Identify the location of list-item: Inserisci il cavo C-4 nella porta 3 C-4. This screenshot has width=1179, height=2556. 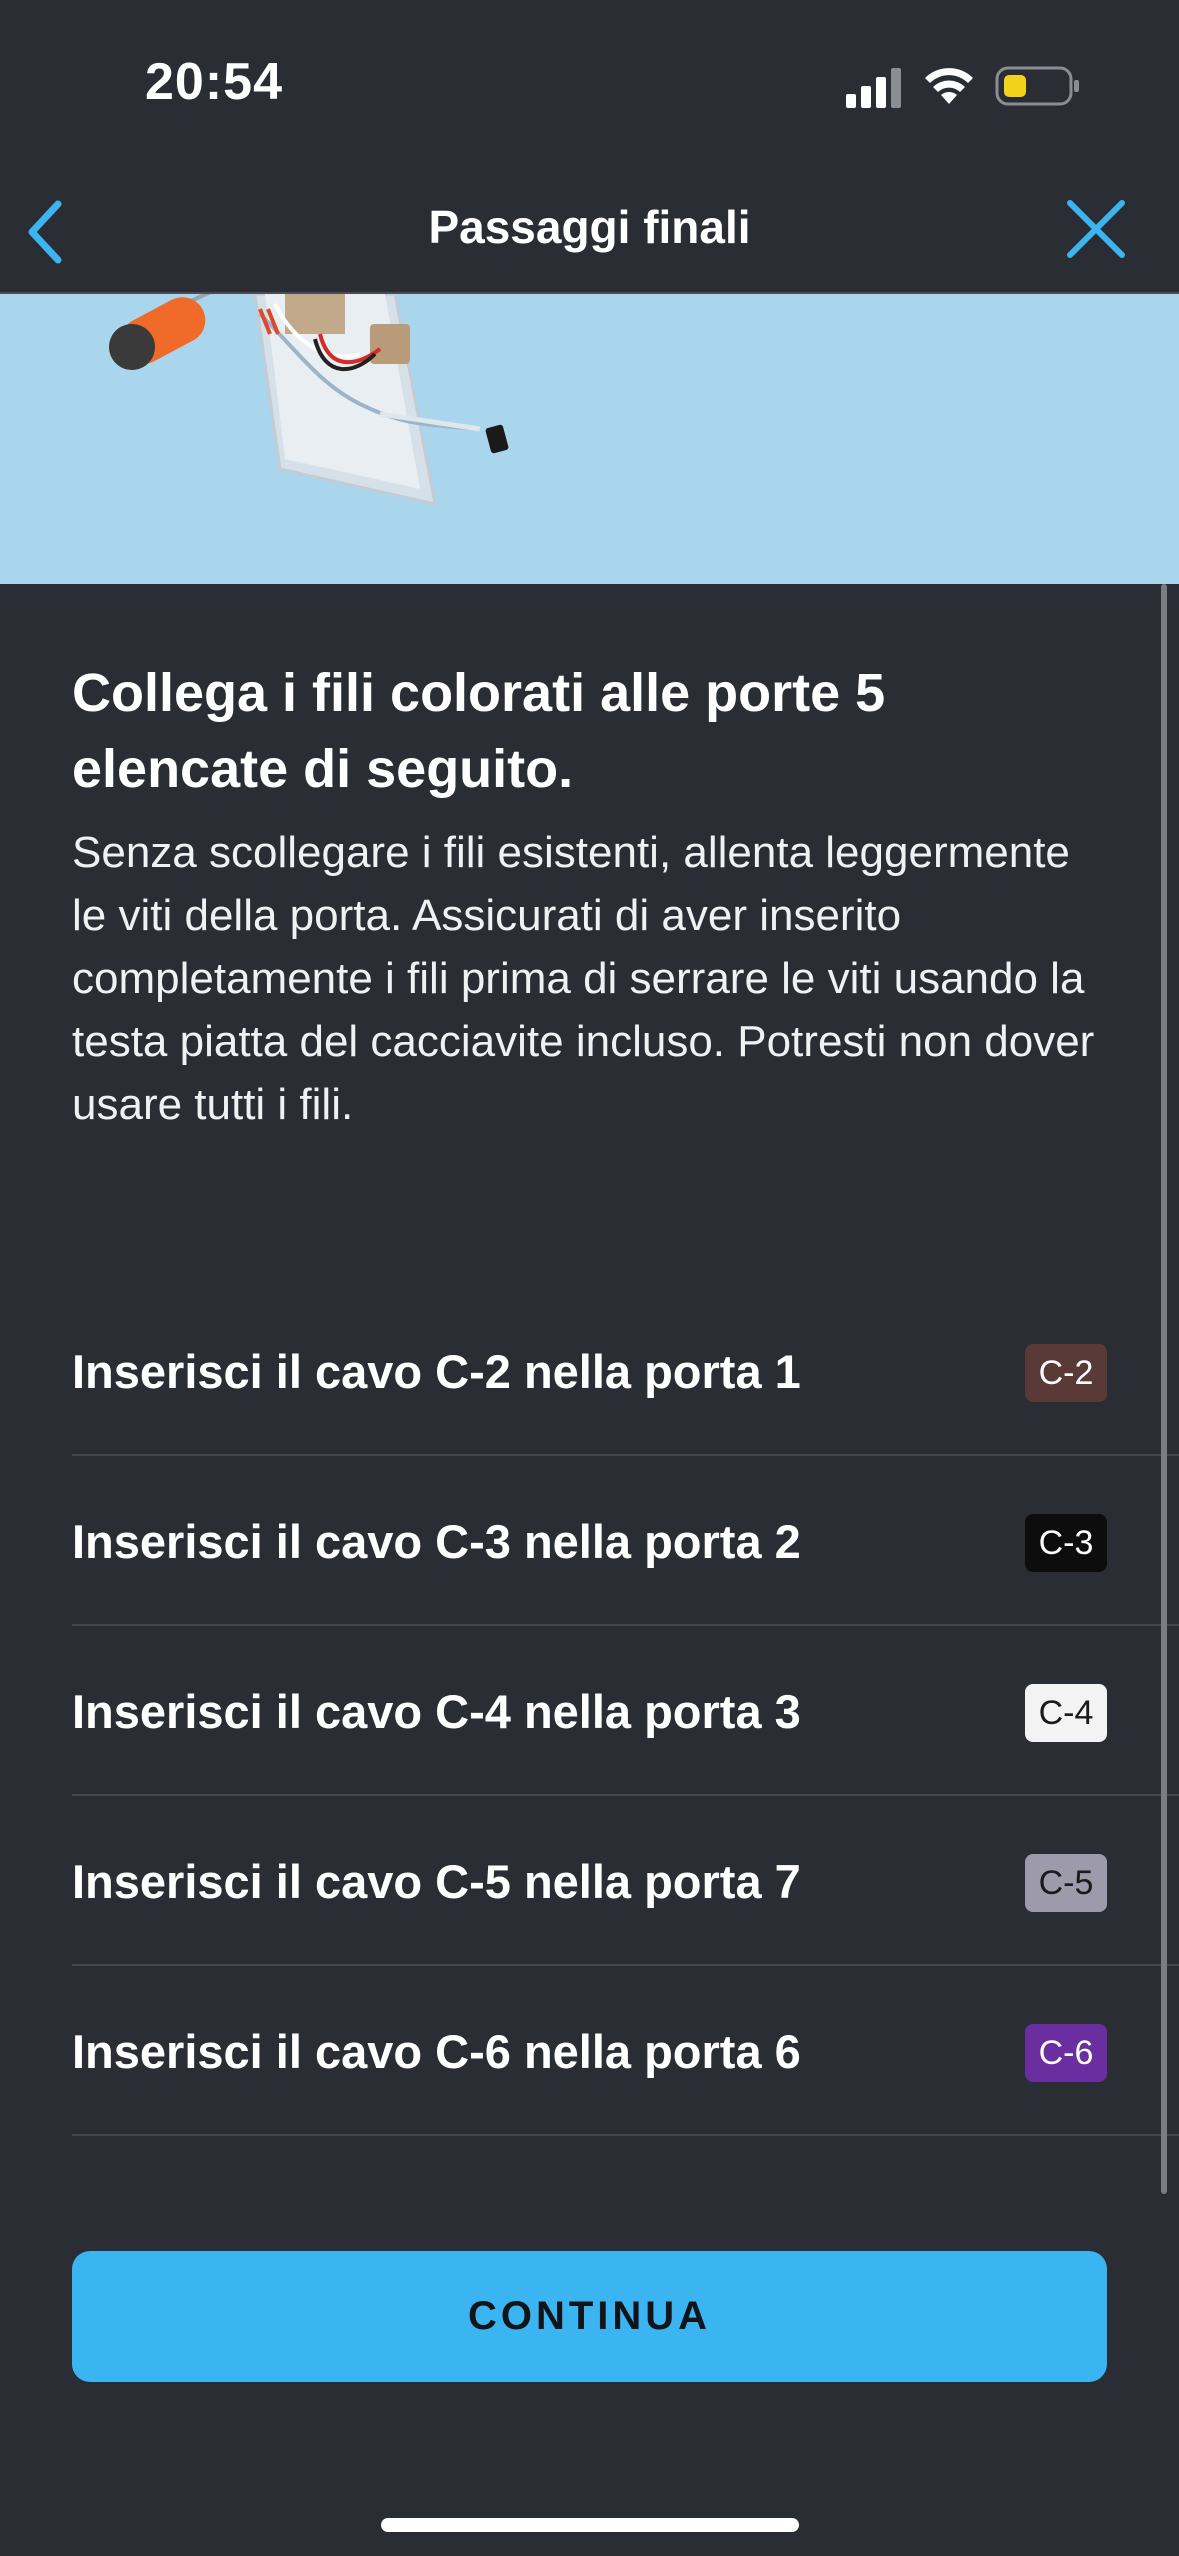
(625, 1711).